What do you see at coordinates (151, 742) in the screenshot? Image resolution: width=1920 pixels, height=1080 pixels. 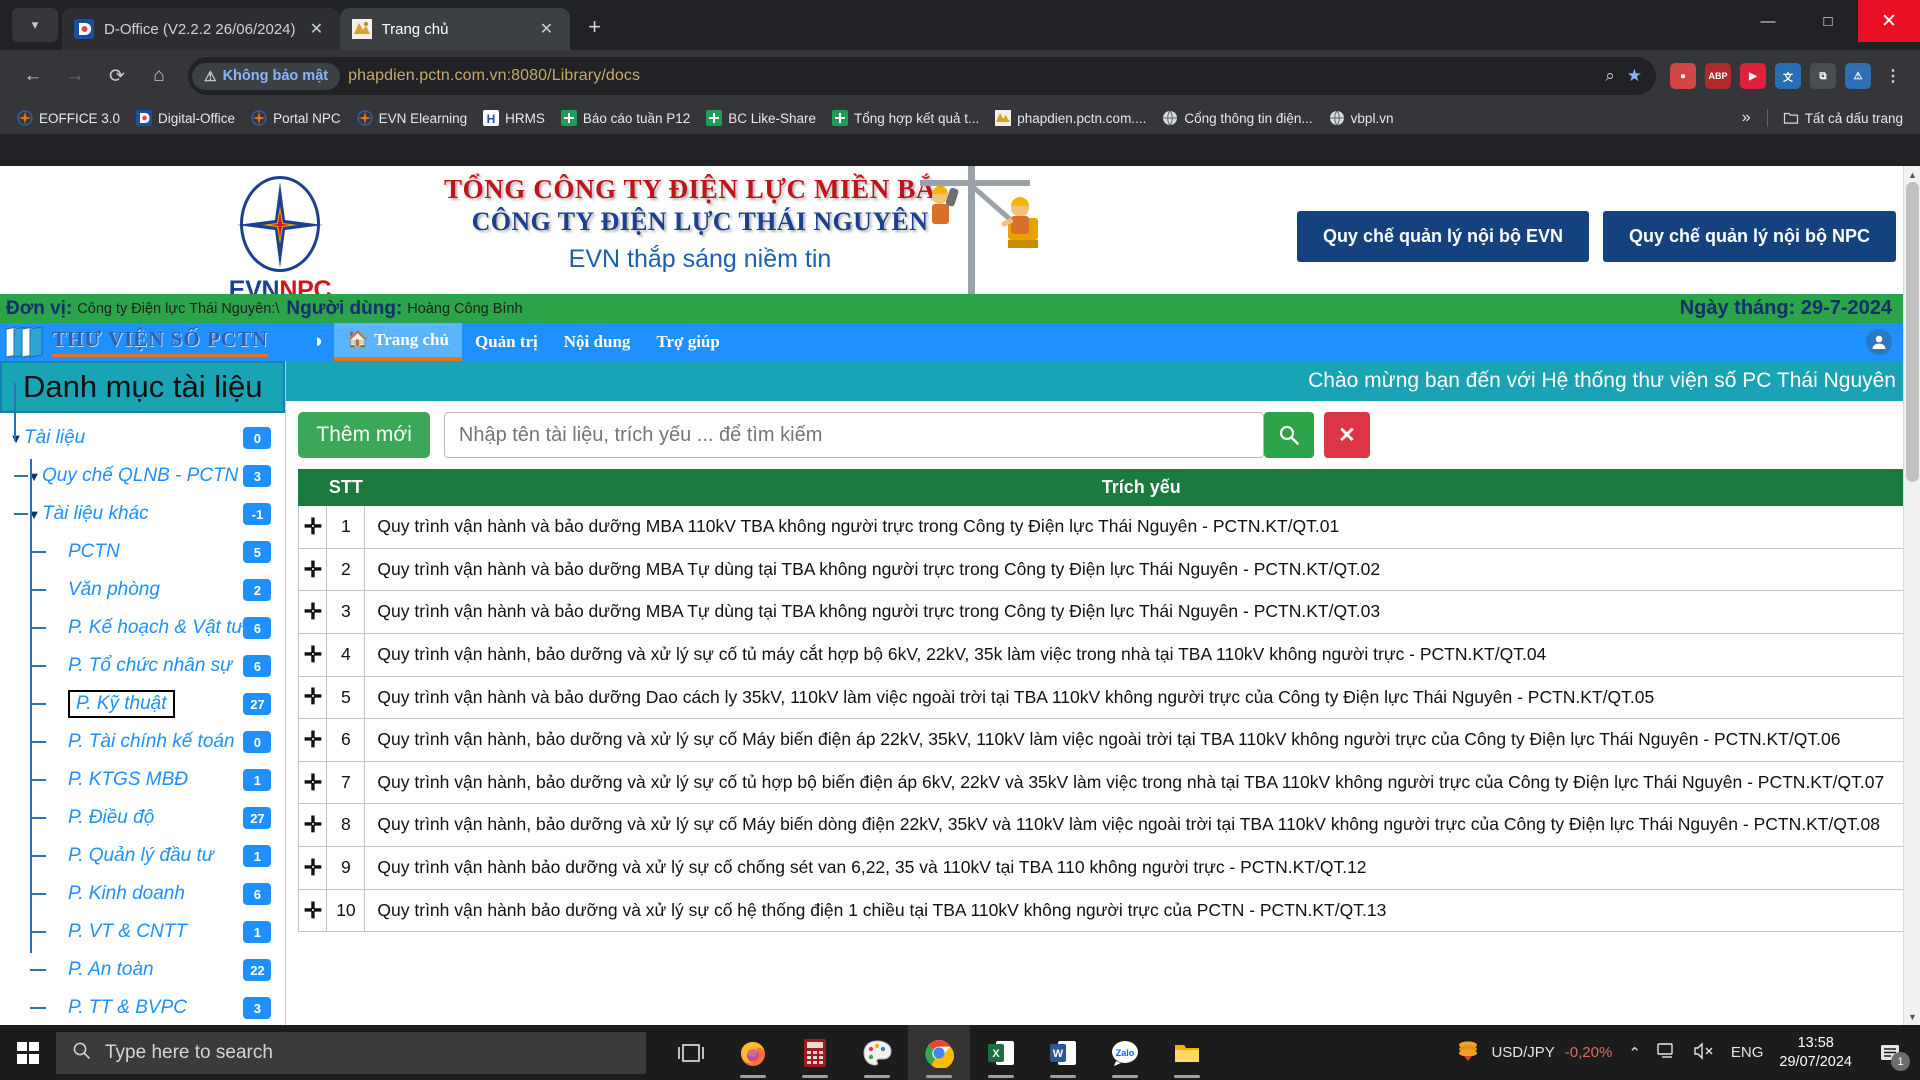 I see `sidebar-item-label: P. Tài chính kế toán` at bounding box center [151, 742].